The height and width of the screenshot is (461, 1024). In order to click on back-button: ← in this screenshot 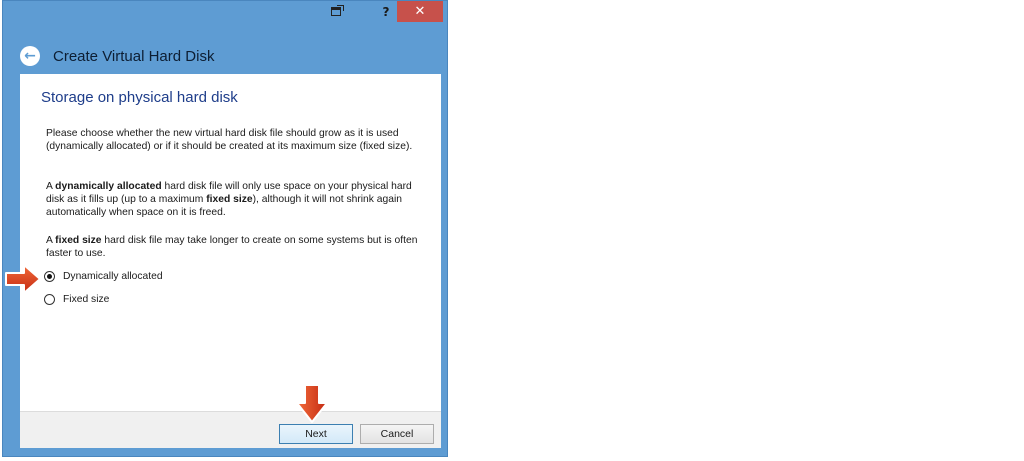, I will do `click(30, 56)`.